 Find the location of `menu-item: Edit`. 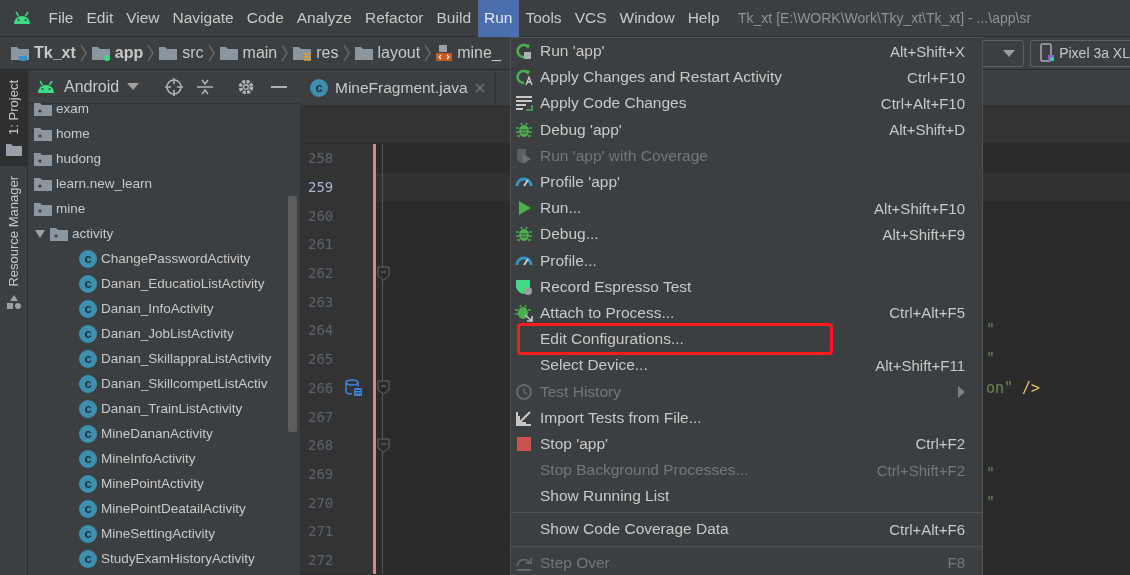

menu-item: Edit is located at coordinates (100, 18).